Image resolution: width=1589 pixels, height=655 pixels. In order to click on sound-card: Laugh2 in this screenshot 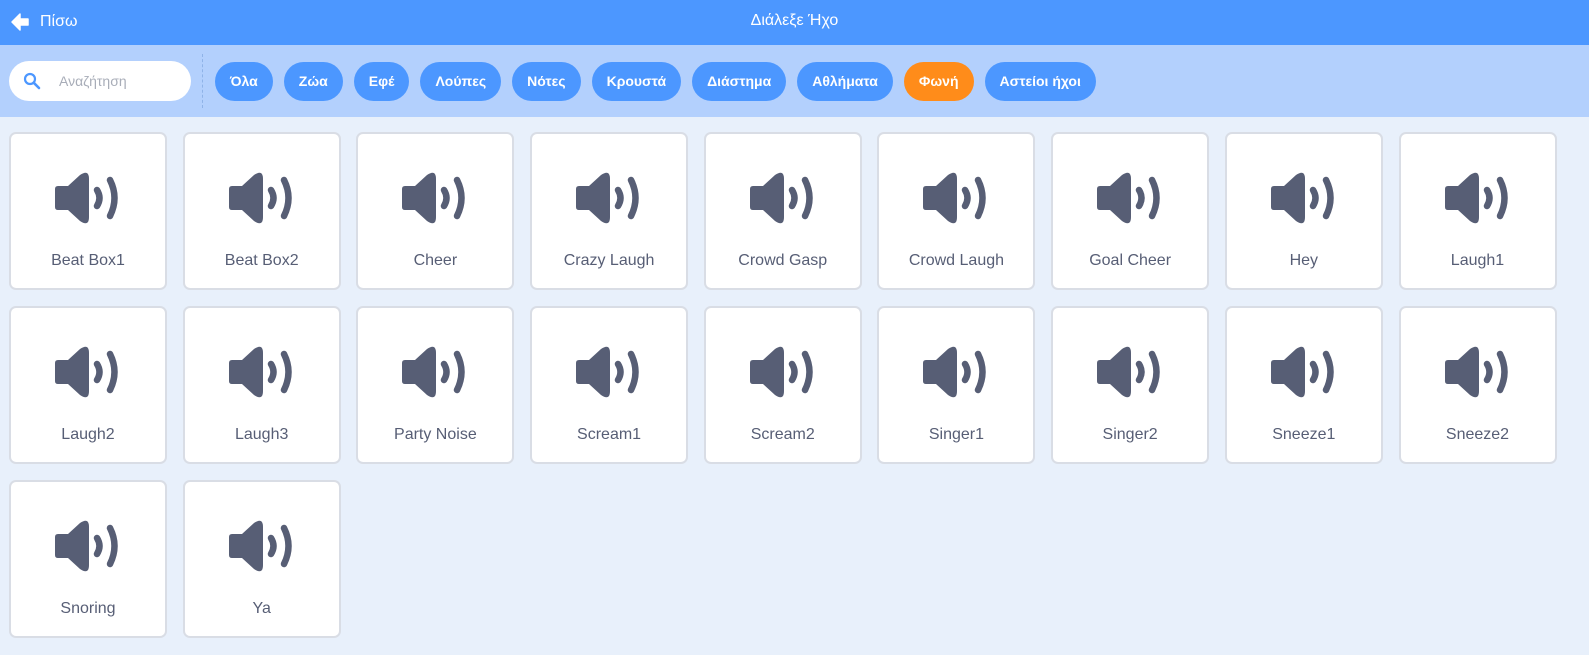, I will do `click(88, 385)`.